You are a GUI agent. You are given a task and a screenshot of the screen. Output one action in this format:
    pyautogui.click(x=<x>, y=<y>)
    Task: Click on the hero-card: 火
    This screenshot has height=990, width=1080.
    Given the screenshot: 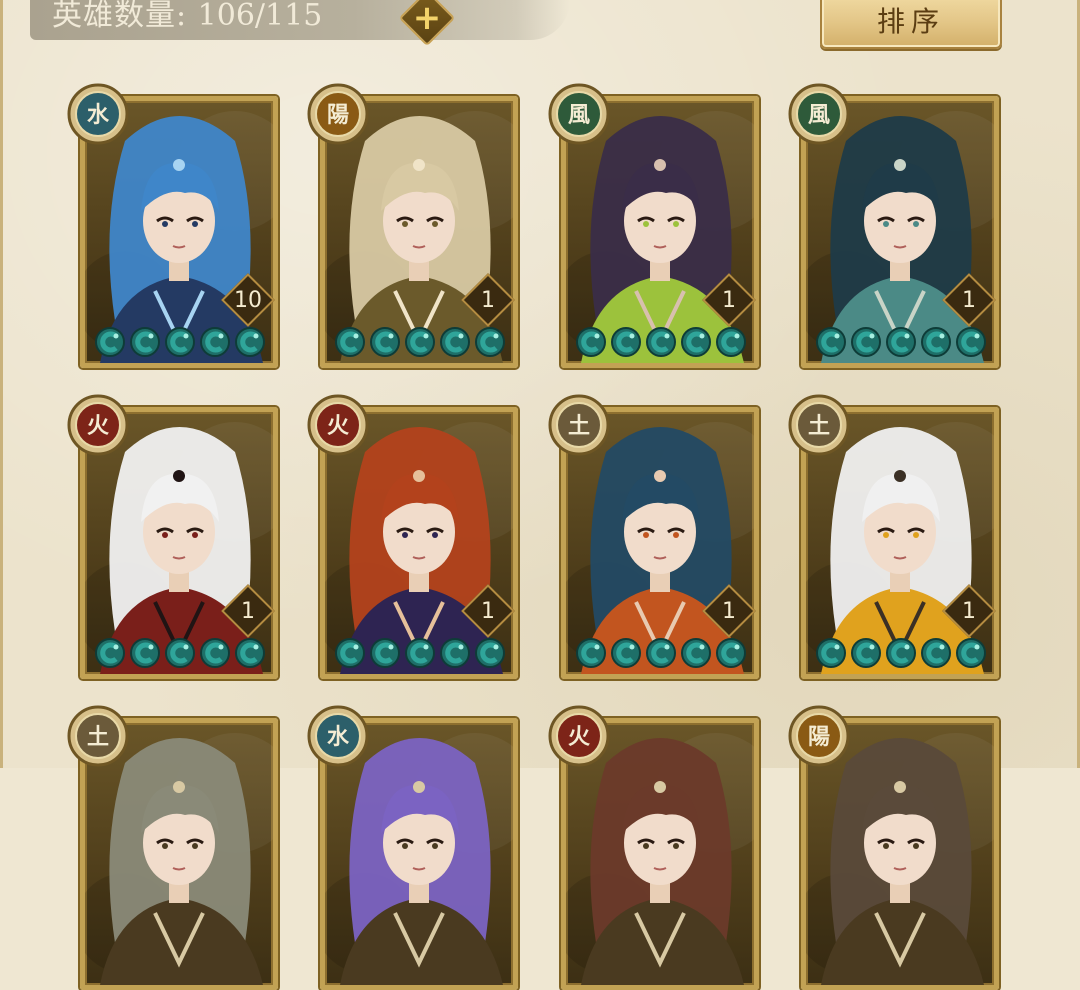 What is the action you would take?
    pyautogui.click(x=653, y=847)
    